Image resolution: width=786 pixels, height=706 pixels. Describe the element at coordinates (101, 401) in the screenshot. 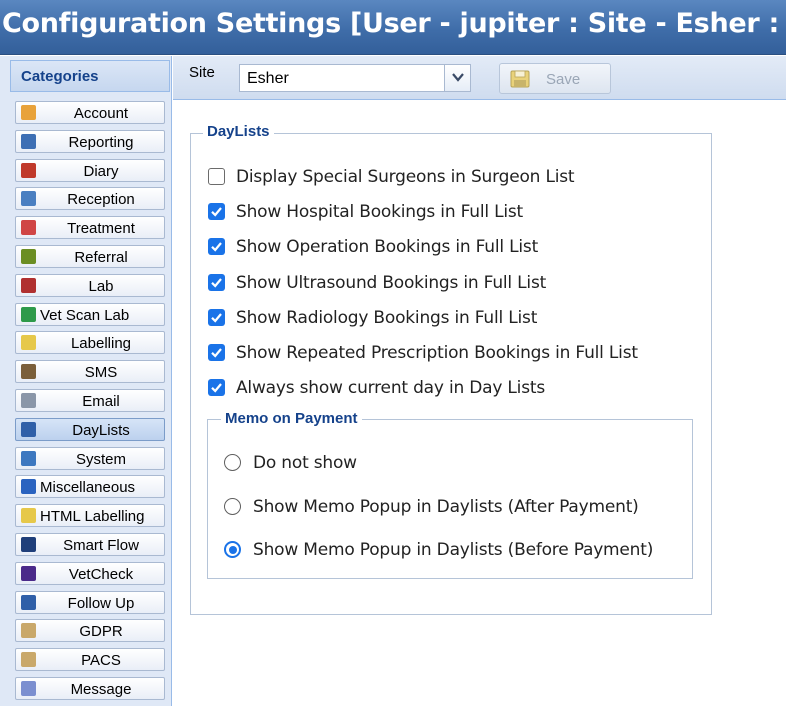

I see `sidebar-item-label: Email` at that location.